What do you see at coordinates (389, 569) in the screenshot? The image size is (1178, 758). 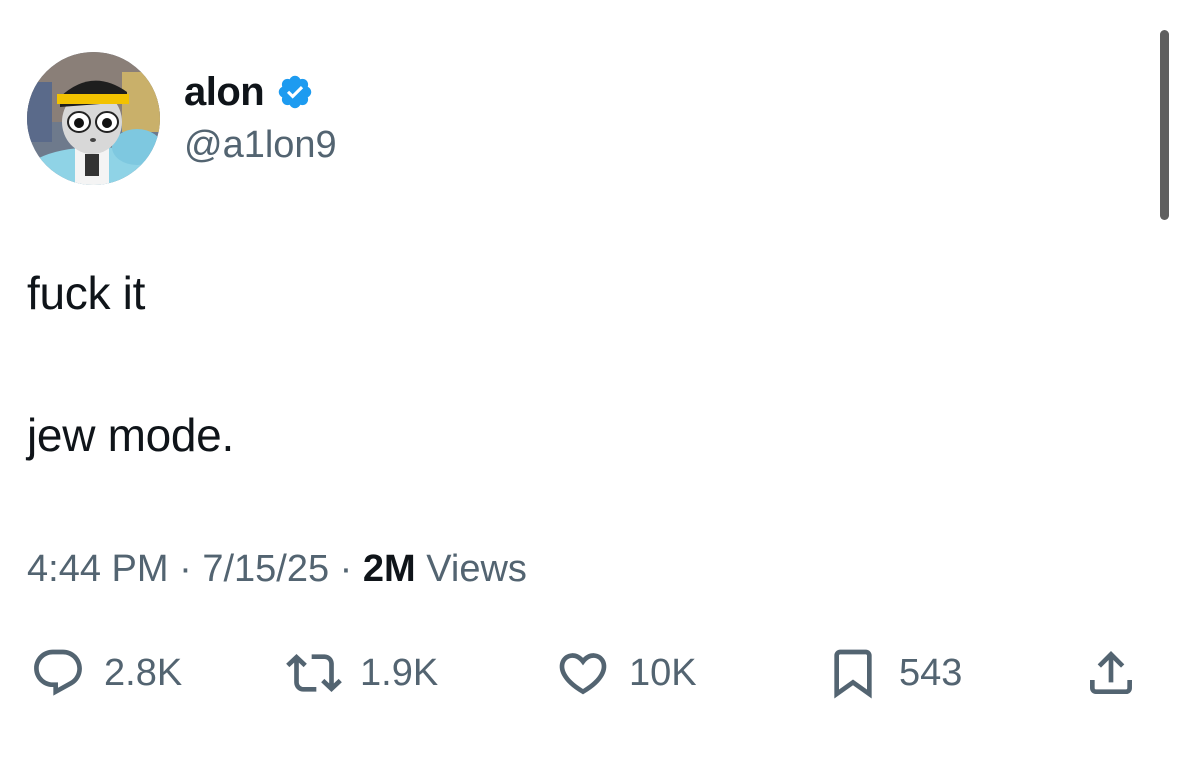 I see `views-count: 2M` at bounding box center [389, 569].